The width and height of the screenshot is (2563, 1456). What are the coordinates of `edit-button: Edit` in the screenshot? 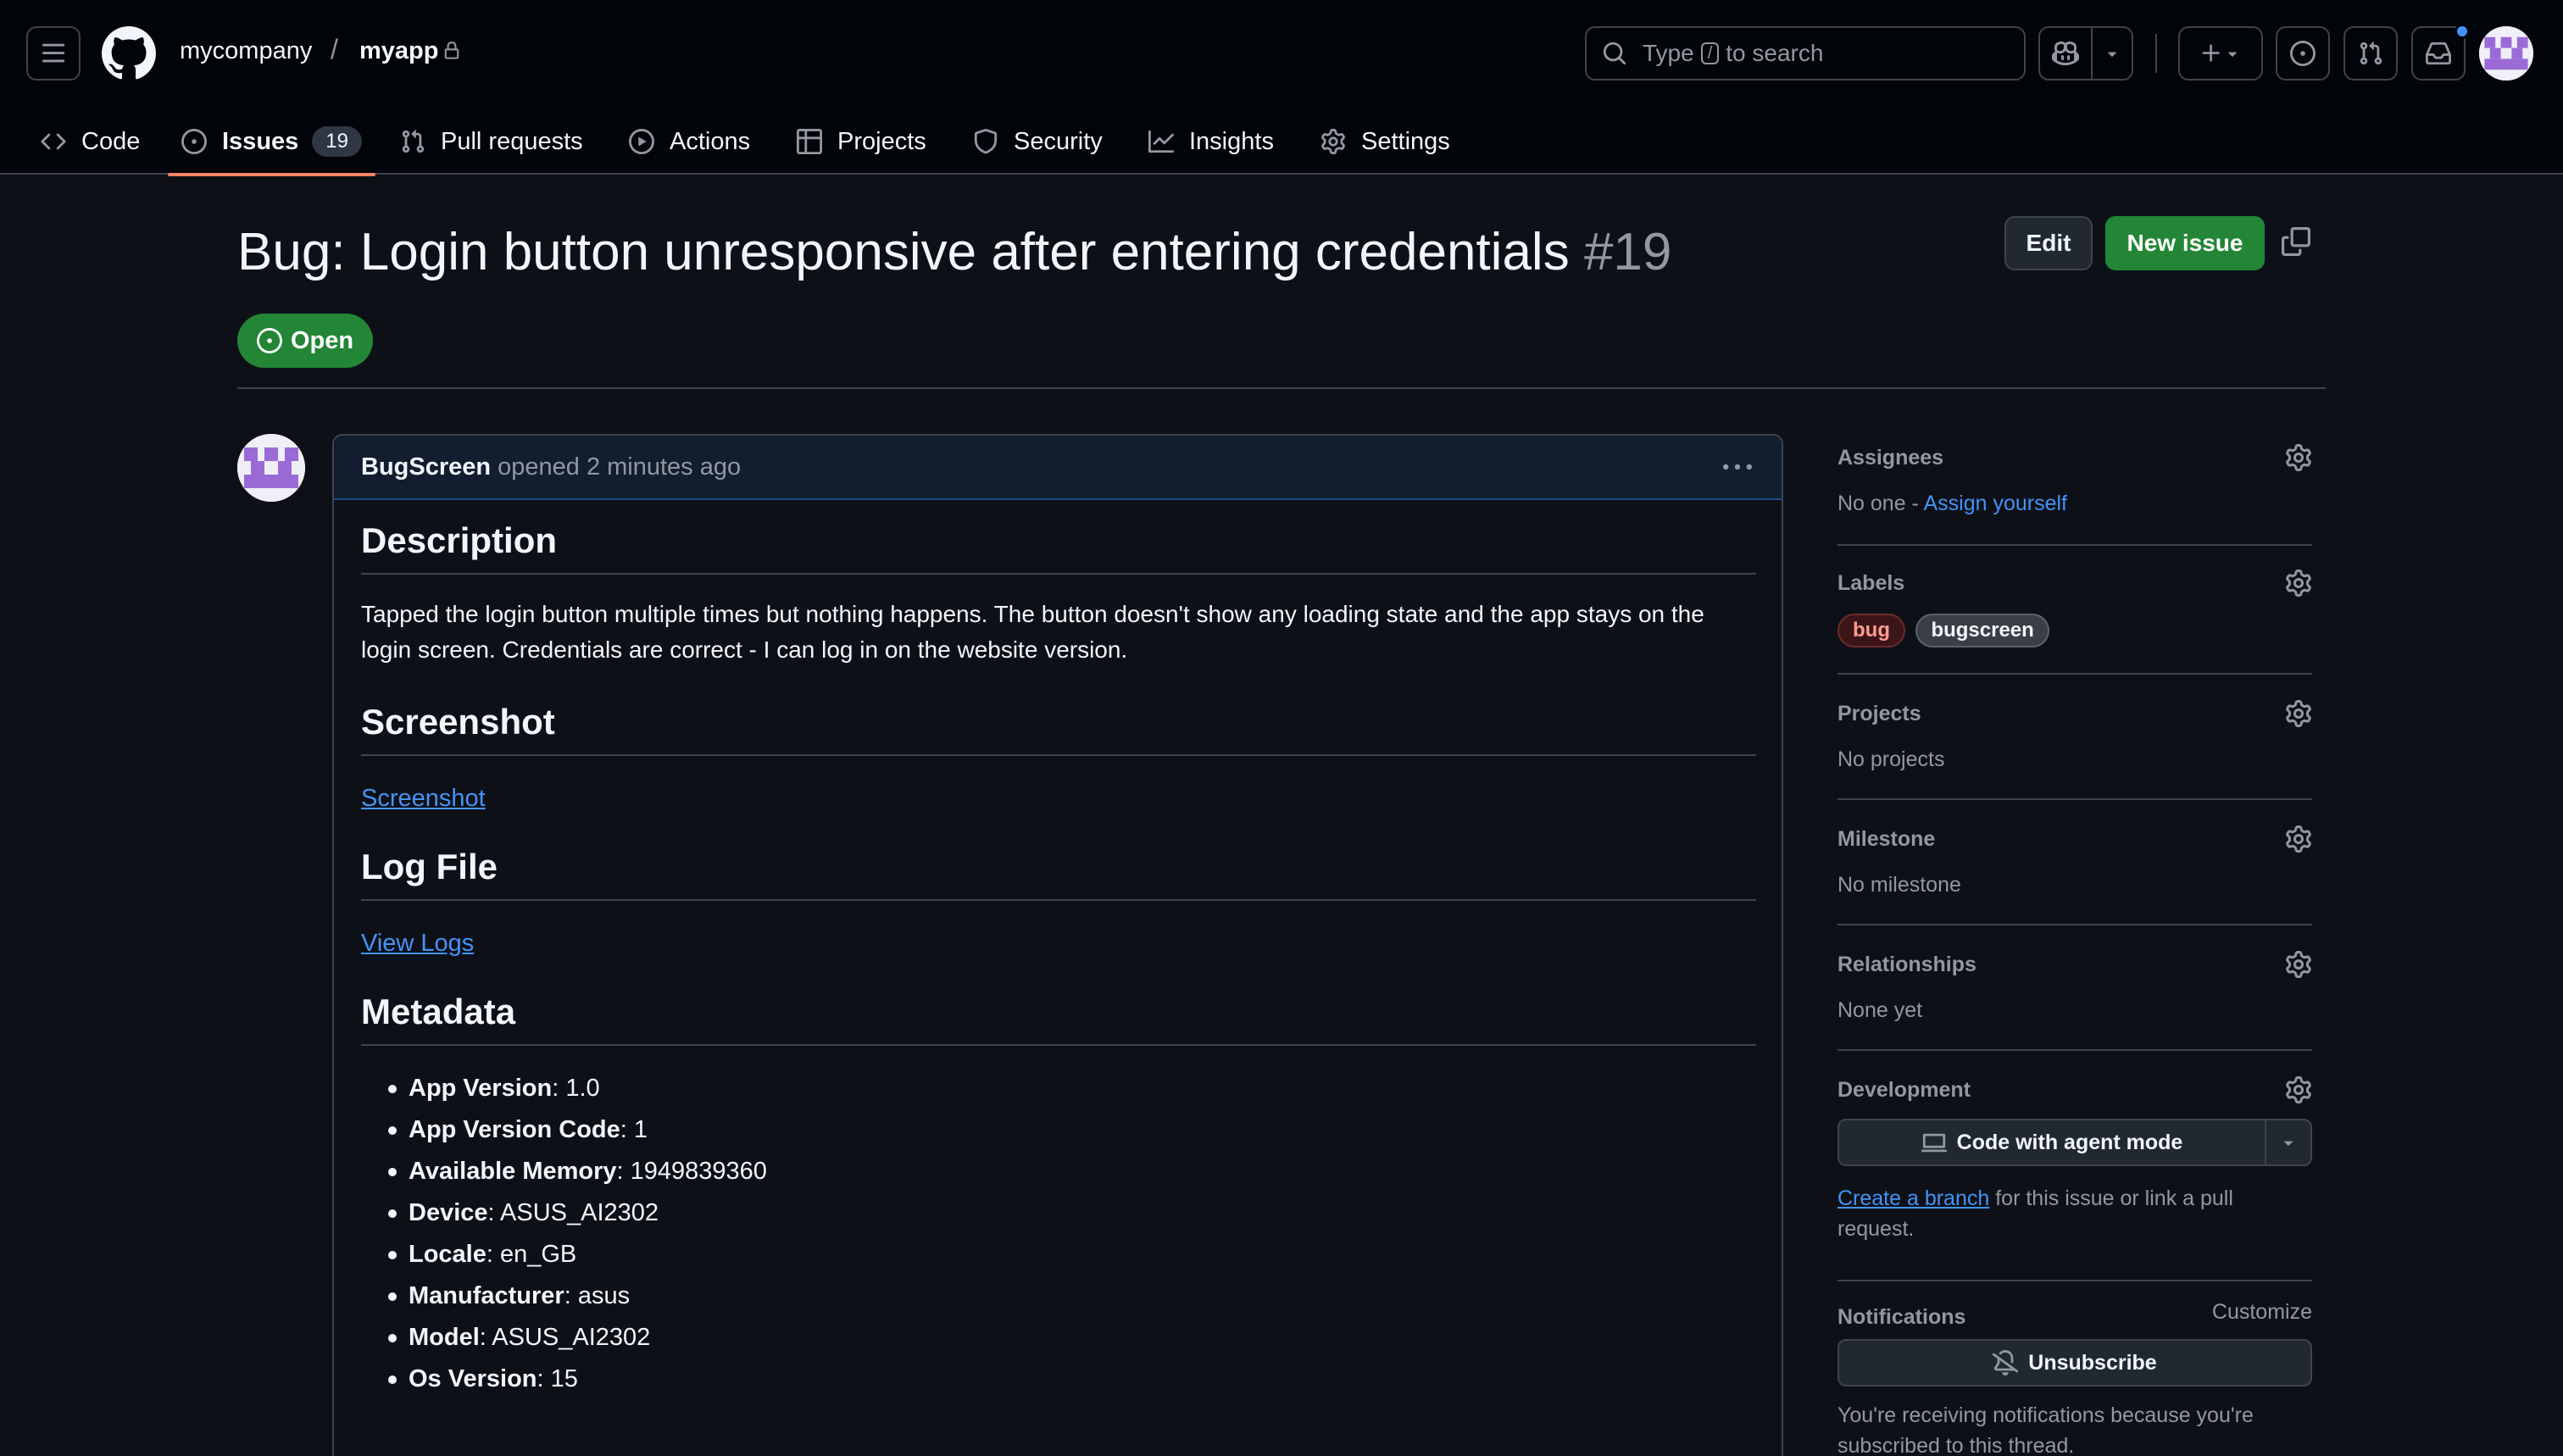 It's located at (2048, 243).